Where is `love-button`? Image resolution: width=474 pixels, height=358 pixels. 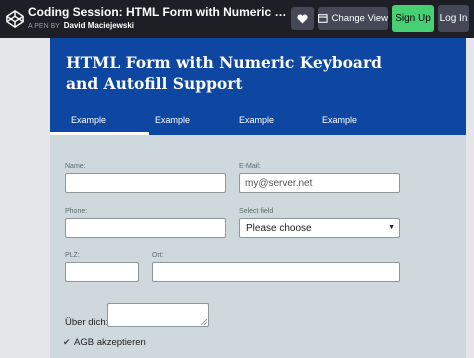
love-button is located at coordinates (302, 18).